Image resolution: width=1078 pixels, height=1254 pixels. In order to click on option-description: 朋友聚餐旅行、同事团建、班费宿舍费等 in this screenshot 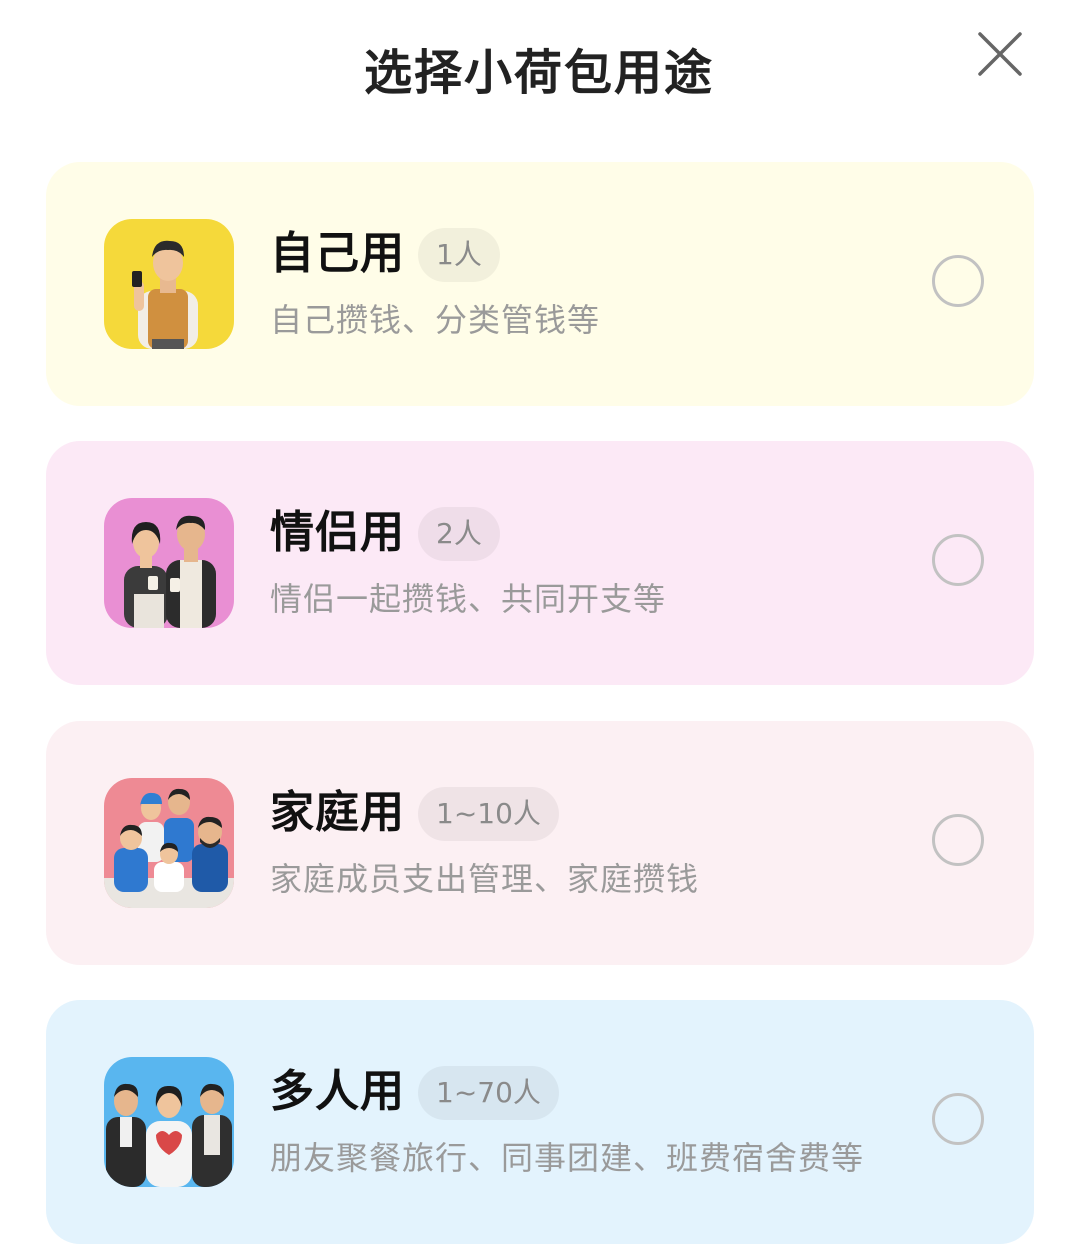, I will do `click(567, 1158)`.